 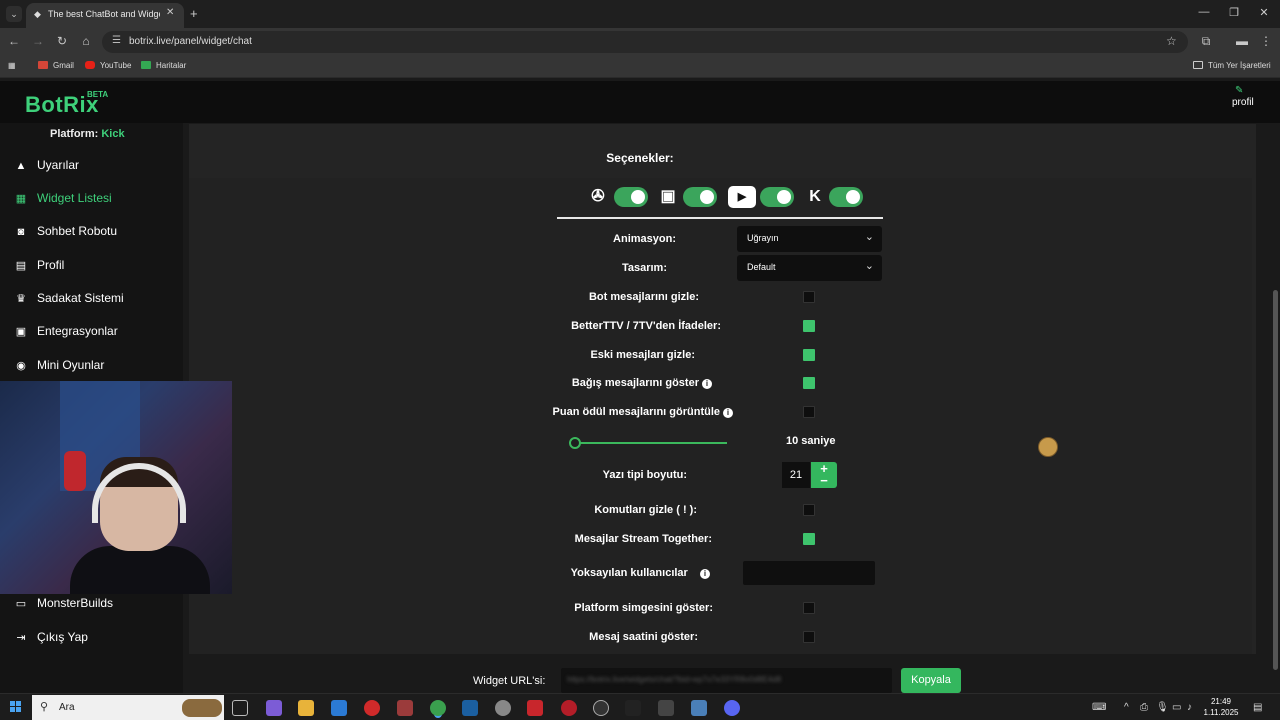 What do you see at coordinates (606, 383) in the screenshot?
I see `donation-messages-label: Bağış mesajlarını göster i` at bounding box center [606, 383].